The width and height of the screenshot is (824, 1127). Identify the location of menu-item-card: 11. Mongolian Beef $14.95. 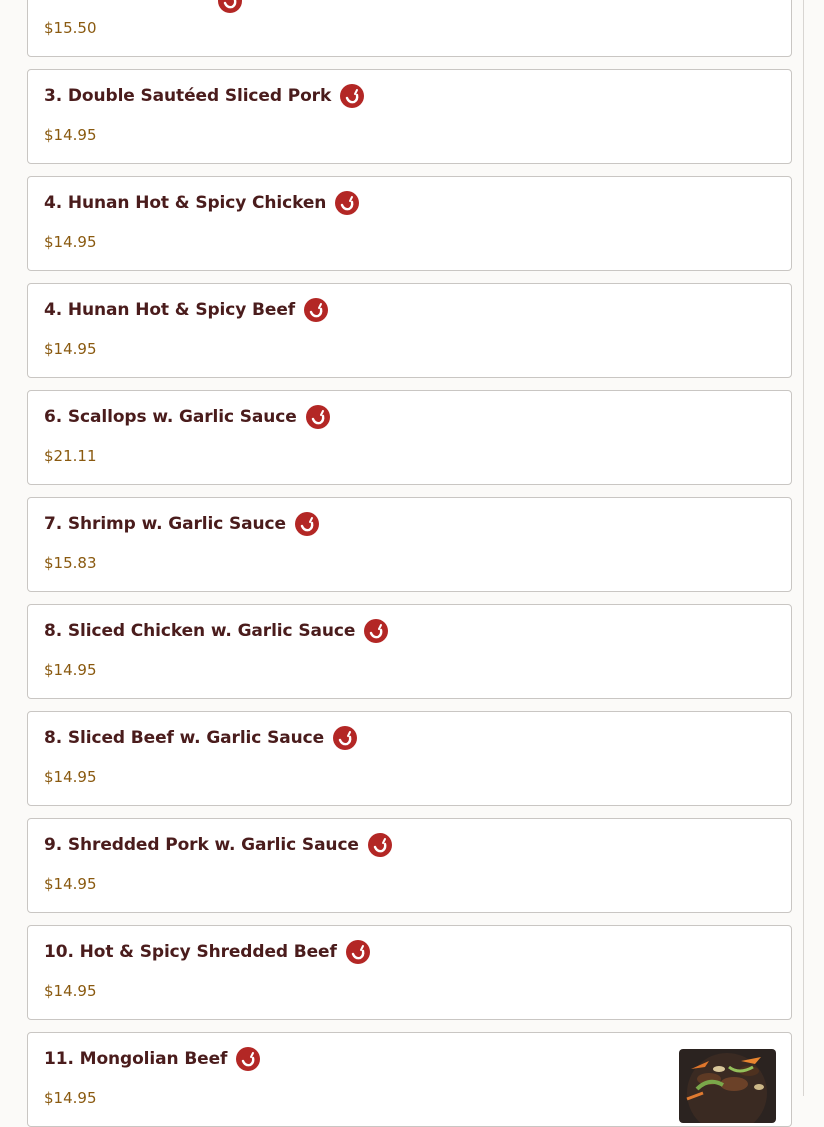
(409, 1079).